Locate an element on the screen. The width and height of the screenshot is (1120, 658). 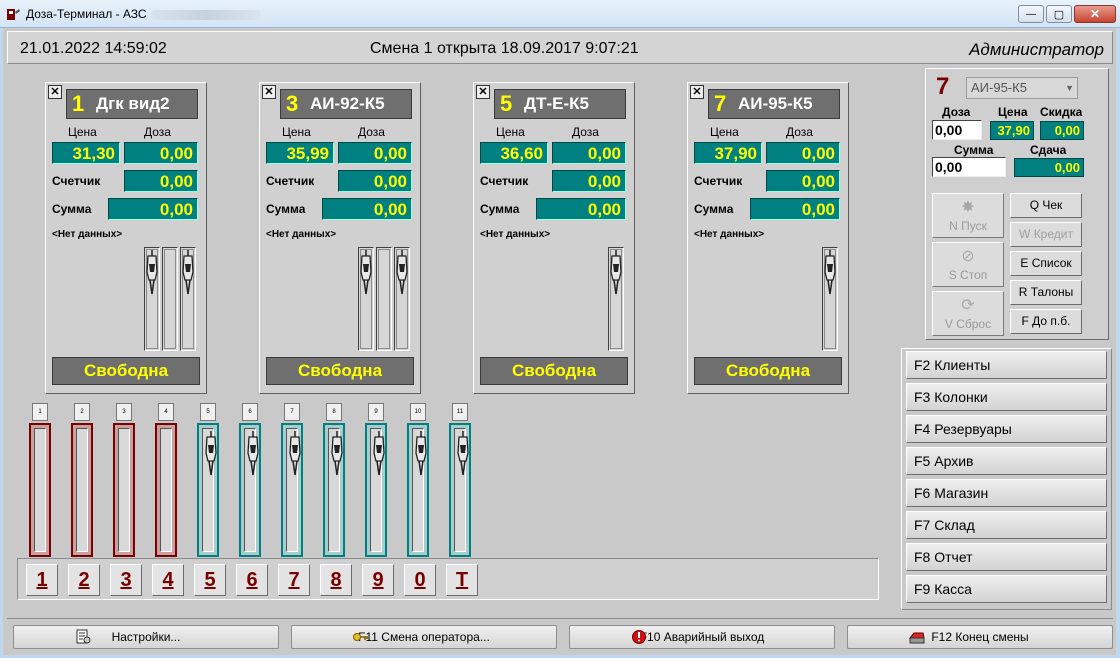
status-badge: Свободна is located at coordinates (768, 371).